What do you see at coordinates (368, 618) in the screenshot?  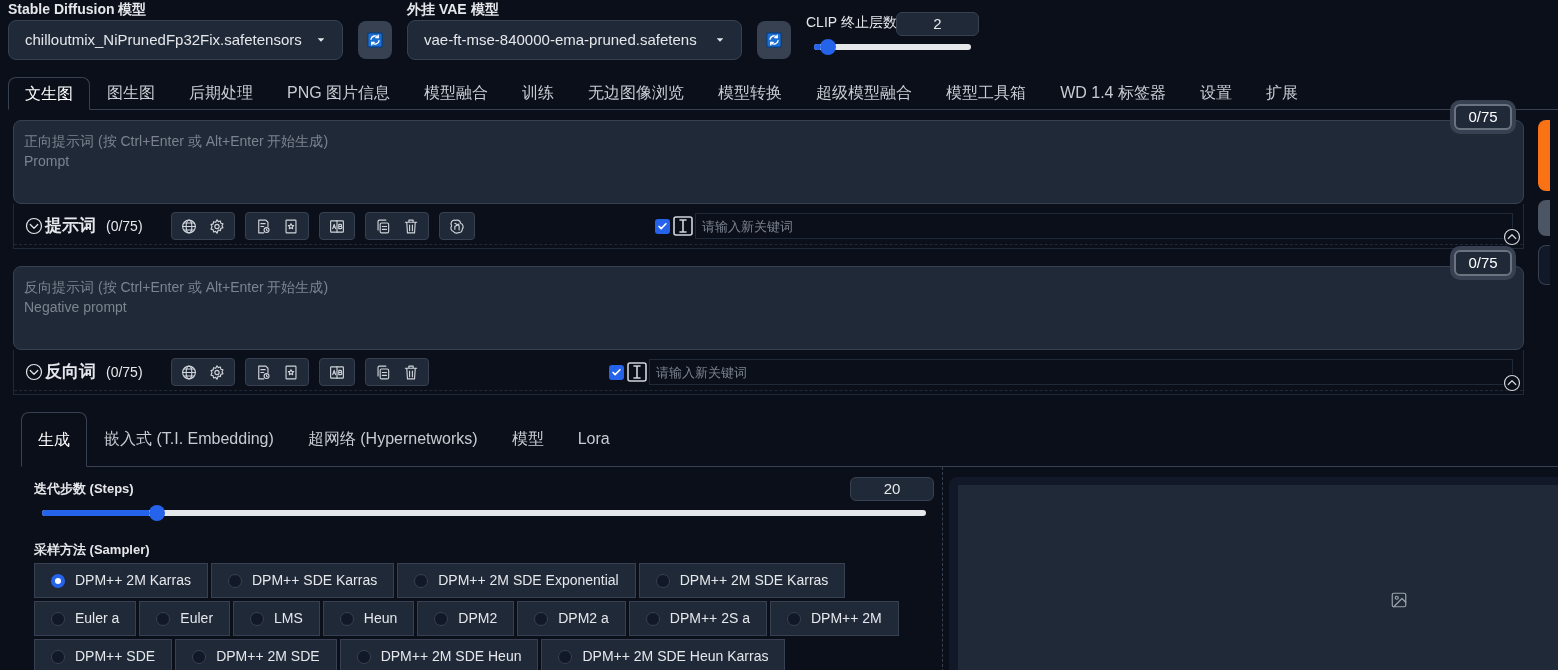 I see `radio-option: Heun` at bounding box center [368, 618].